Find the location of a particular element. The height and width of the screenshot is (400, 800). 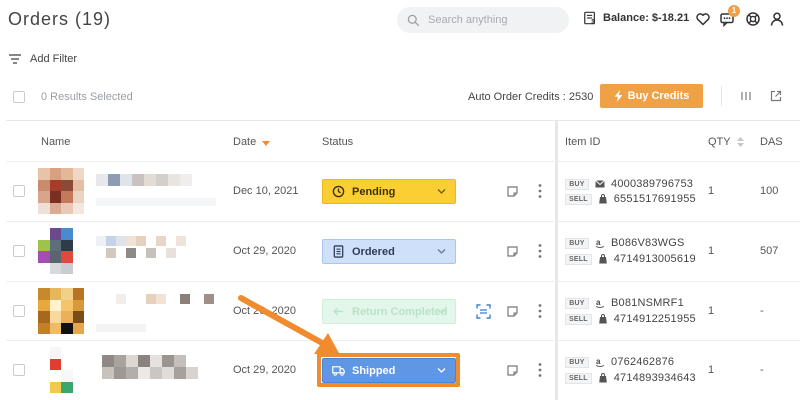

sell-item-id: SELL 4714912251955 is located at coordinates (630, 319).